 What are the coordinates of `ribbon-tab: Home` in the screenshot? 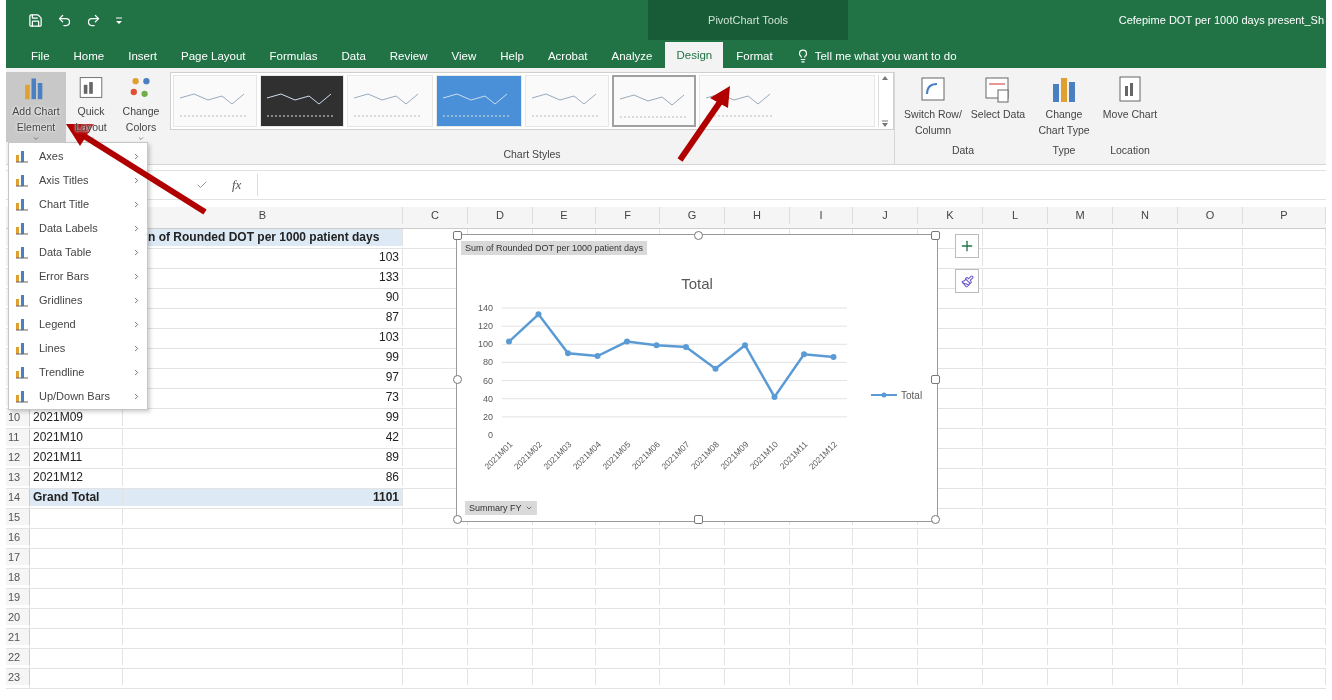 It's located at (89, 56).